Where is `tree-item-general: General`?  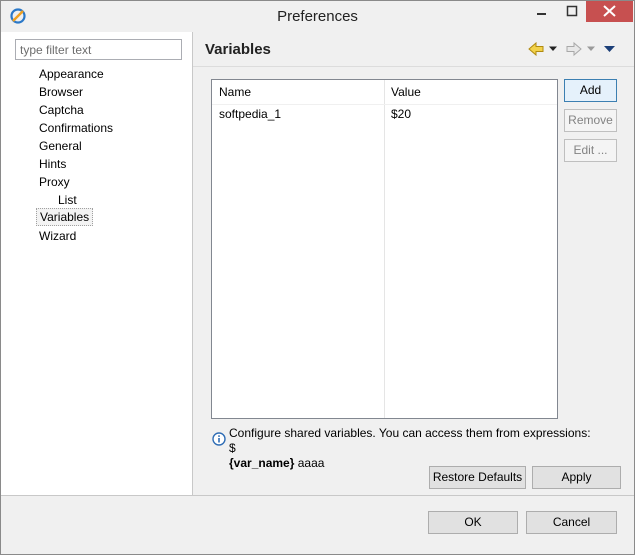 tree-item-general: General is located at coordinates (60, 146).